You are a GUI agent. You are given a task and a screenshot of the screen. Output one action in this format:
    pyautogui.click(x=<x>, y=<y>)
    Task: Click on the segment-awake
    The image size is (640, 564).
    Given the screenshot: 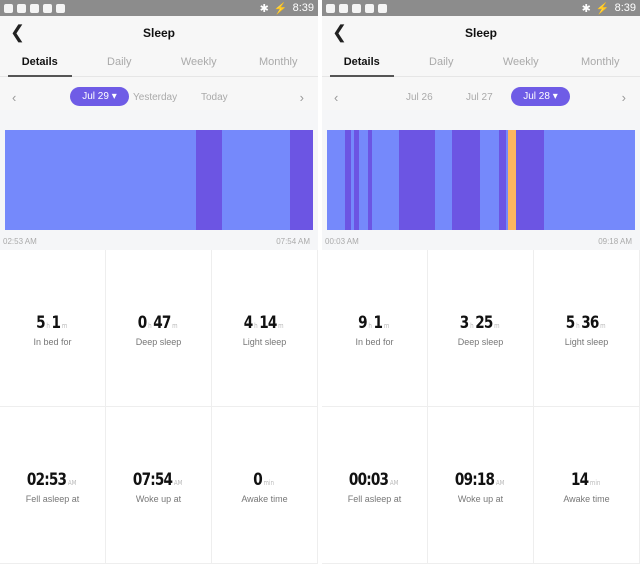 What is the action you would take?
    pyautogui.click(x=511, y=180)
    